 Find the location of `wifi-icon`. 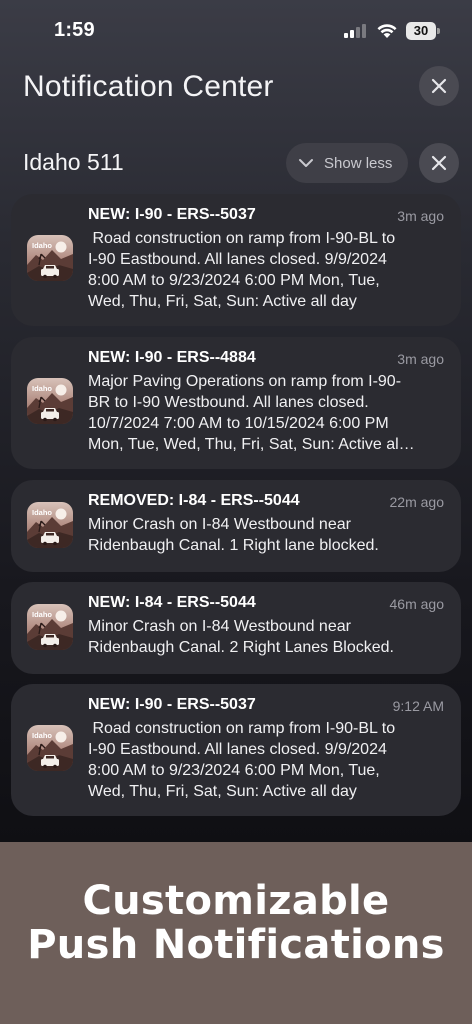

wifi-icon is located at coordinates (387, 31).